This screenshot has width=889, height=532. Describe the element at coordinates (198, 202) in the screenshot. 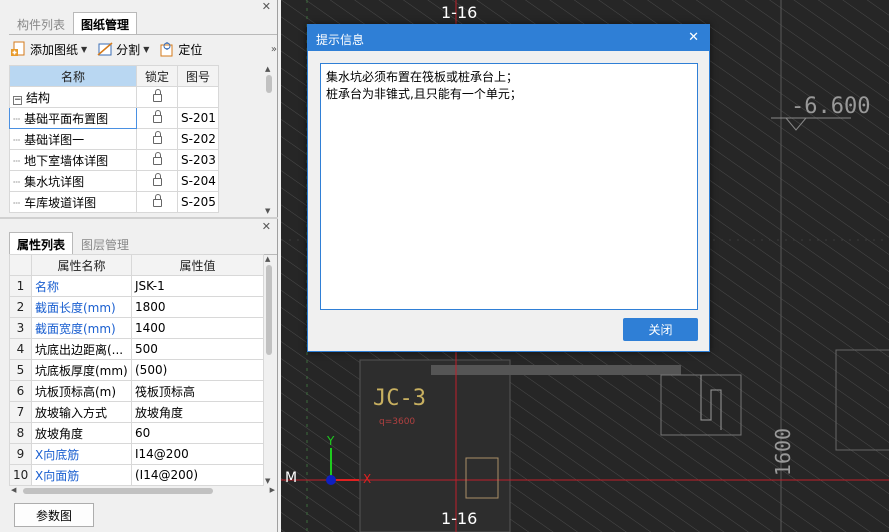

I see `number-cell: S-205` at that location.